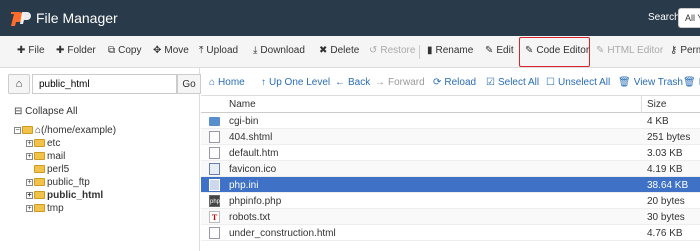  Describe the element at coordinates (27, 130) in the screenshot. I see `folder-open-icon` at that location.